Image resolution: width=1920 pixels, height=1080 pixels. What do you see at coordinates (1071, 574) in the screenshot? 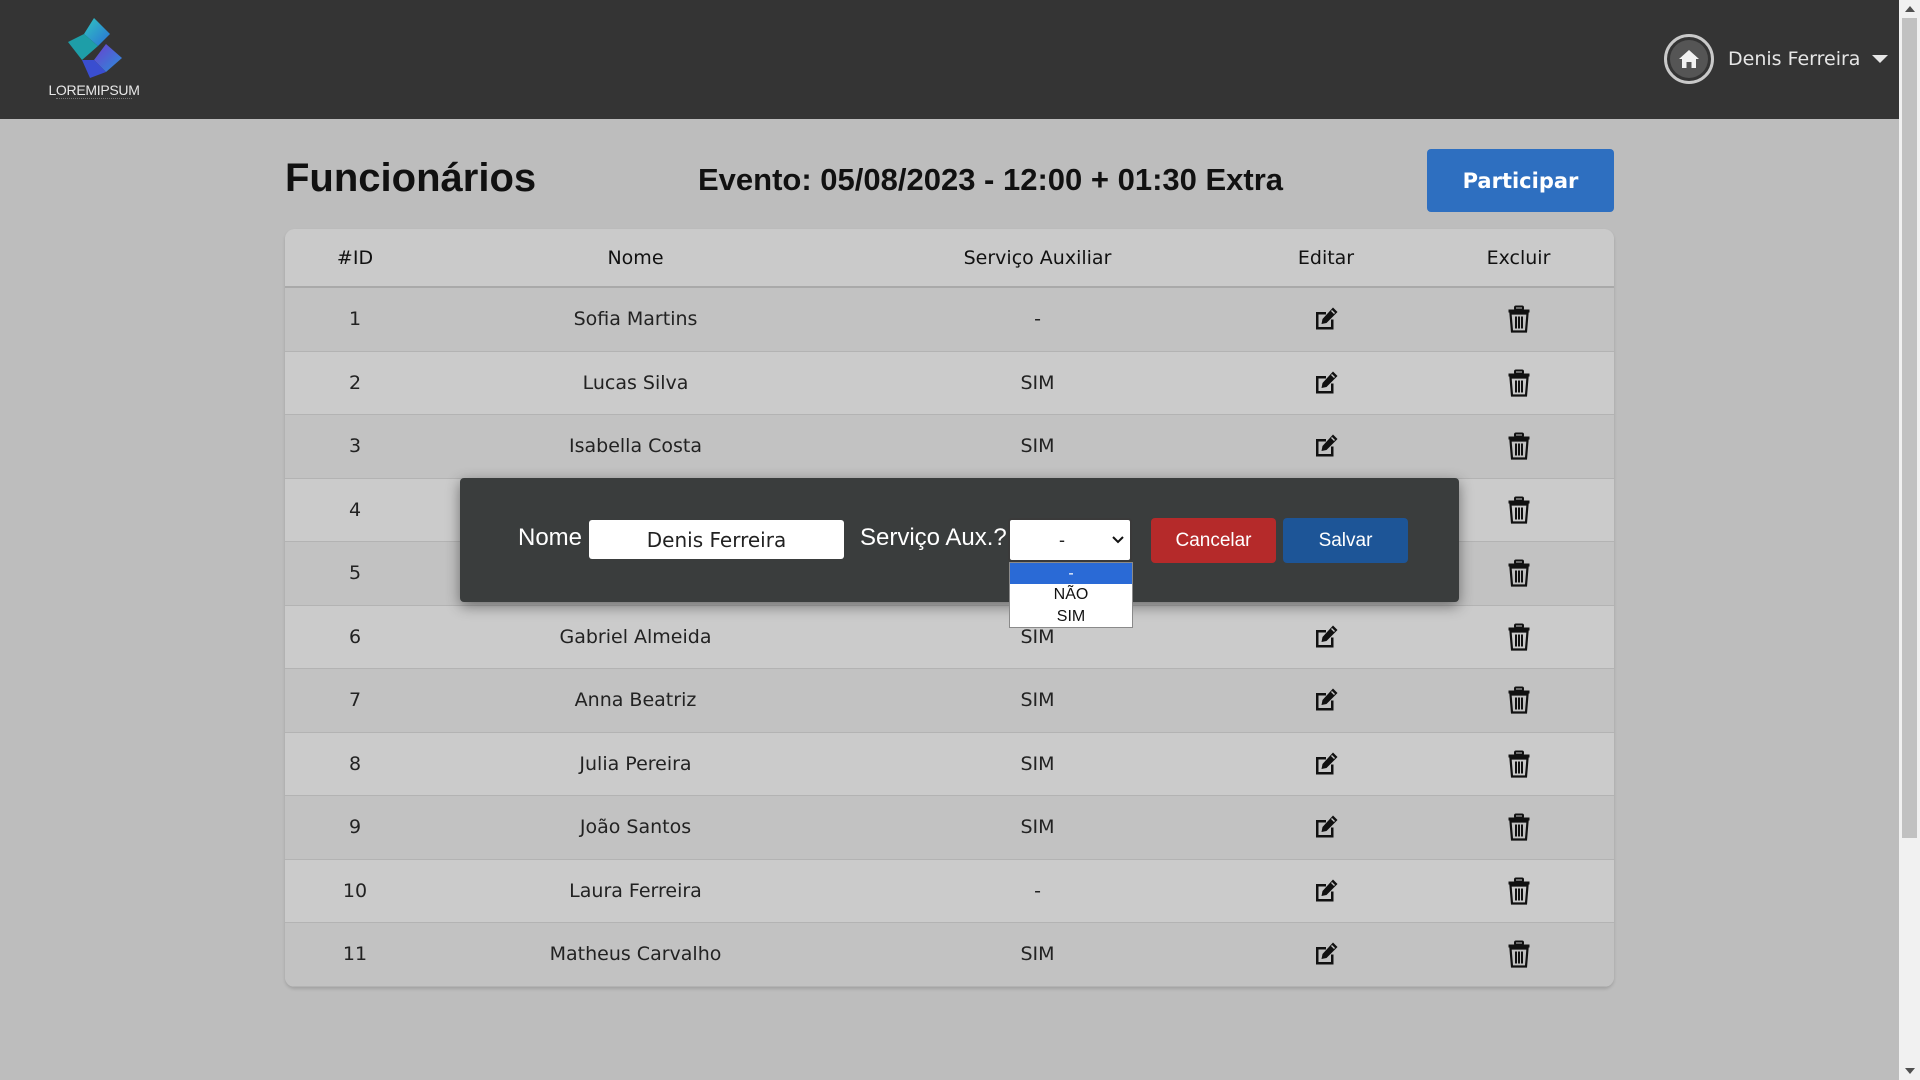
I see `option-none: -` at bounding box center [1071, 574].